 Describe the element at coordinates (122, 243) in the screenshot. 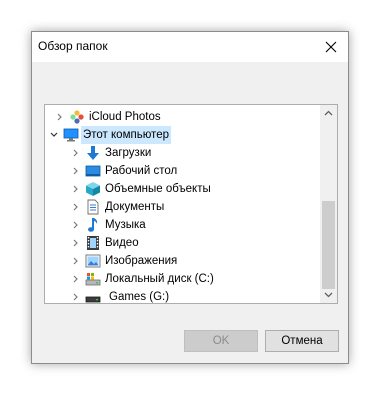

I see `tree-item-label: Видео` at that location.